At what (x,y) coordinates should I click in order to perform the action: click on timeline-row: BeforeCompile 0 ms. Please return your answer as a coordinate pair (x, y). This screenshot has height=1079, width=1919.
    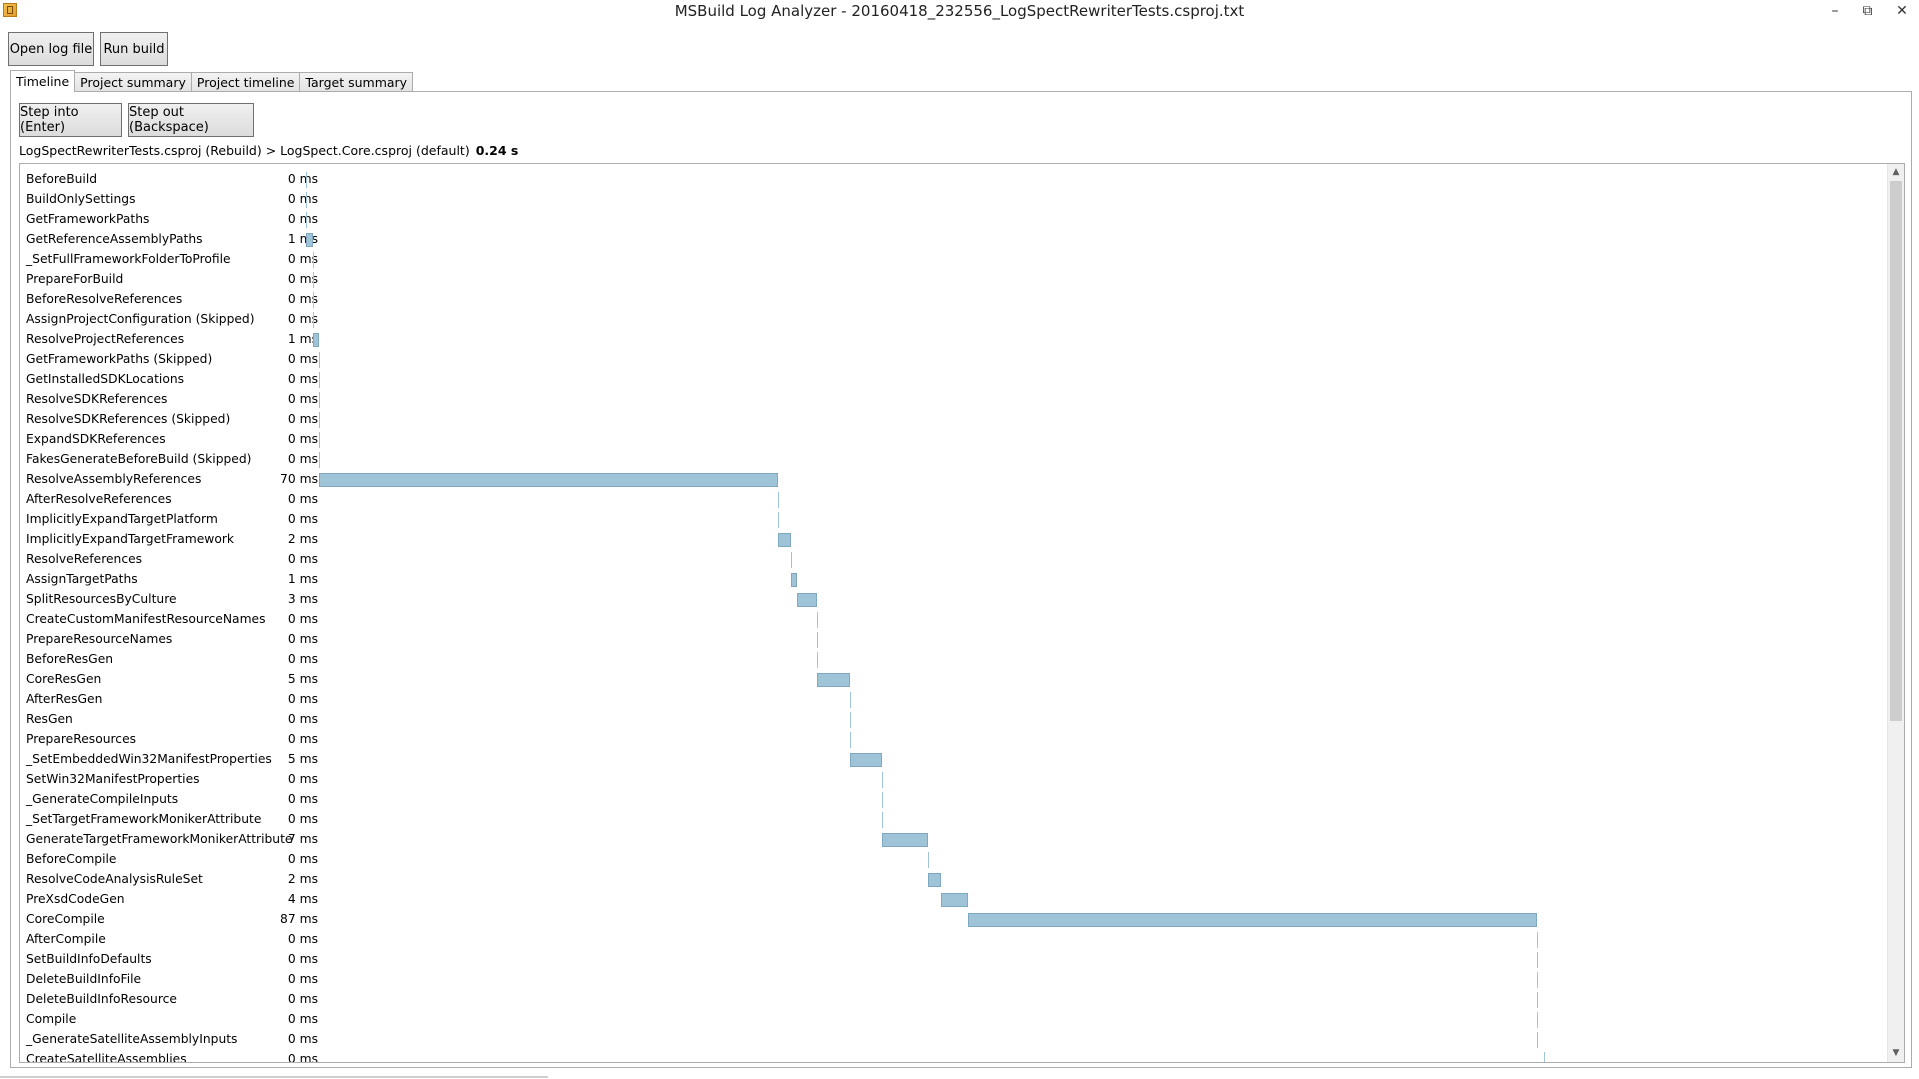
    Looking at the image, I should click on (950, 860).